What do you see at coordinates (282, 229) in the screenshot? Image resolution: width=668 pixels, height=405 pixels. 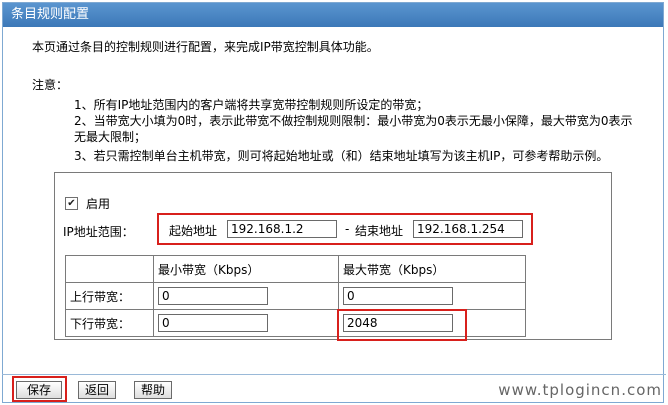 I see `start-address-input: 192.168.1.2` at bounding box center [282, 229].